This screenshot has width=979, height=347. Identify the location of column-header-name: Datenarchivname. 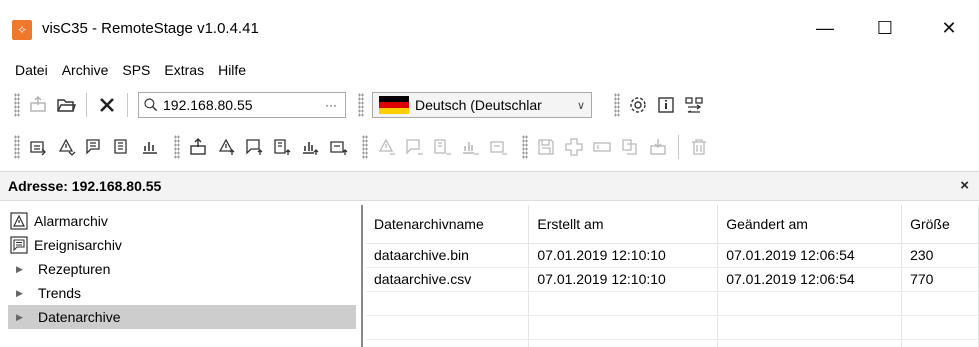
(448, 224).